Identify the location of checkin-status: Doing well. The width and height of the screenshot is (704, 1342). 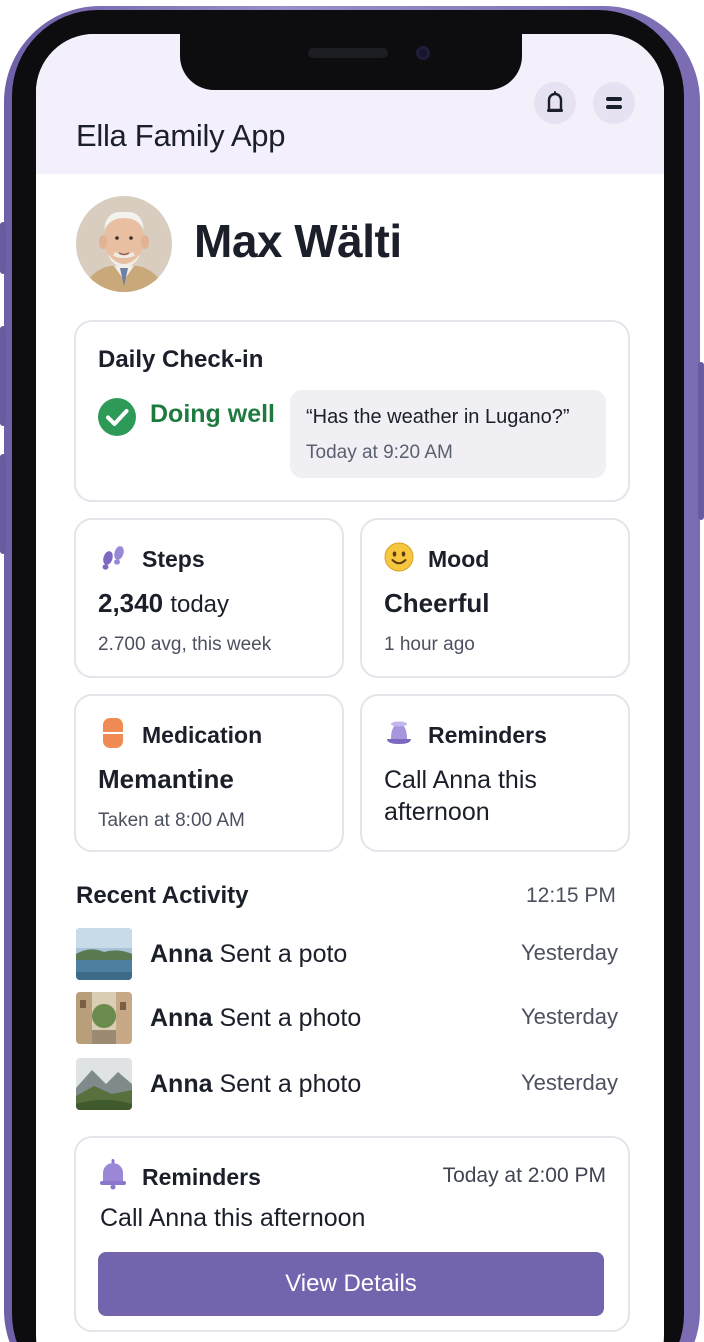
(212, 414).